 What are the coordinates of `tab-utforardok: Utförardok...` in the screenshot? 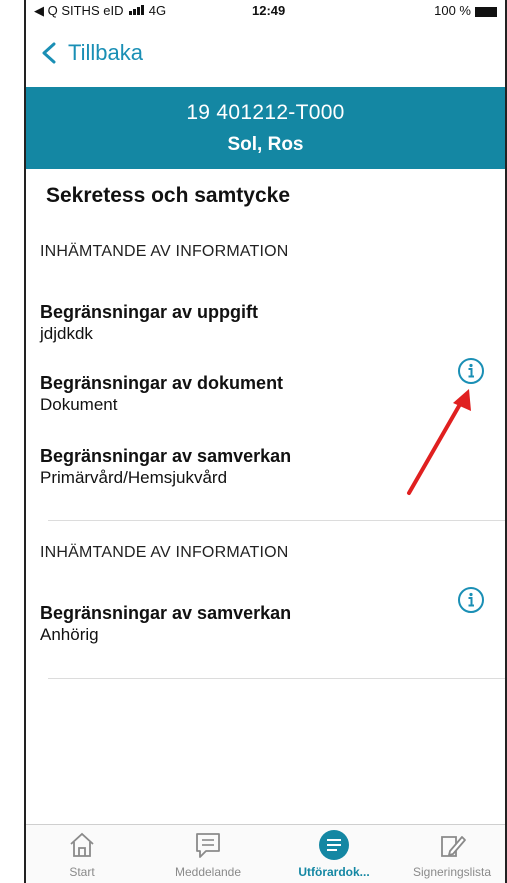 It's located at (334, 854).